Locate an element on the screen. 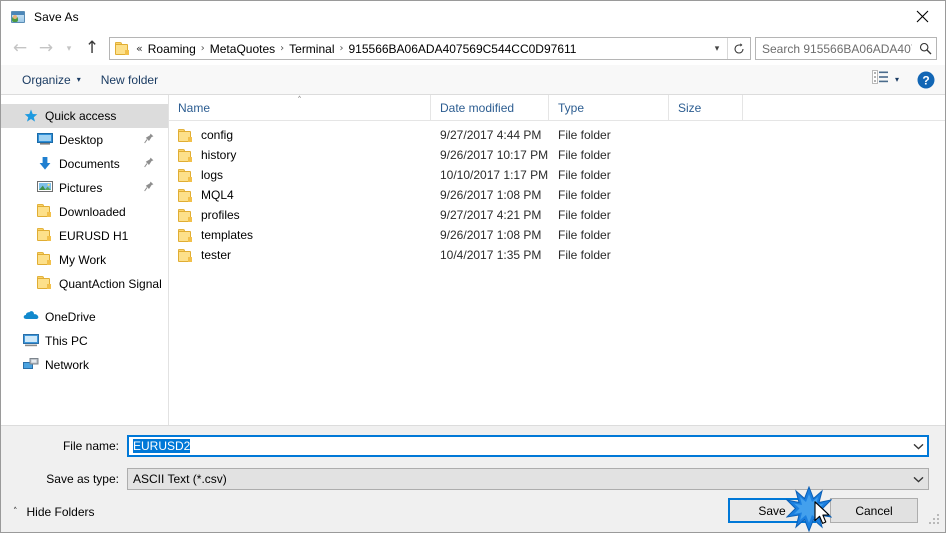 Image resolution: width=946 pixels, height=533 pixels. sidebar-item-quick-access: Quick access is located at coordinates (84, 116).